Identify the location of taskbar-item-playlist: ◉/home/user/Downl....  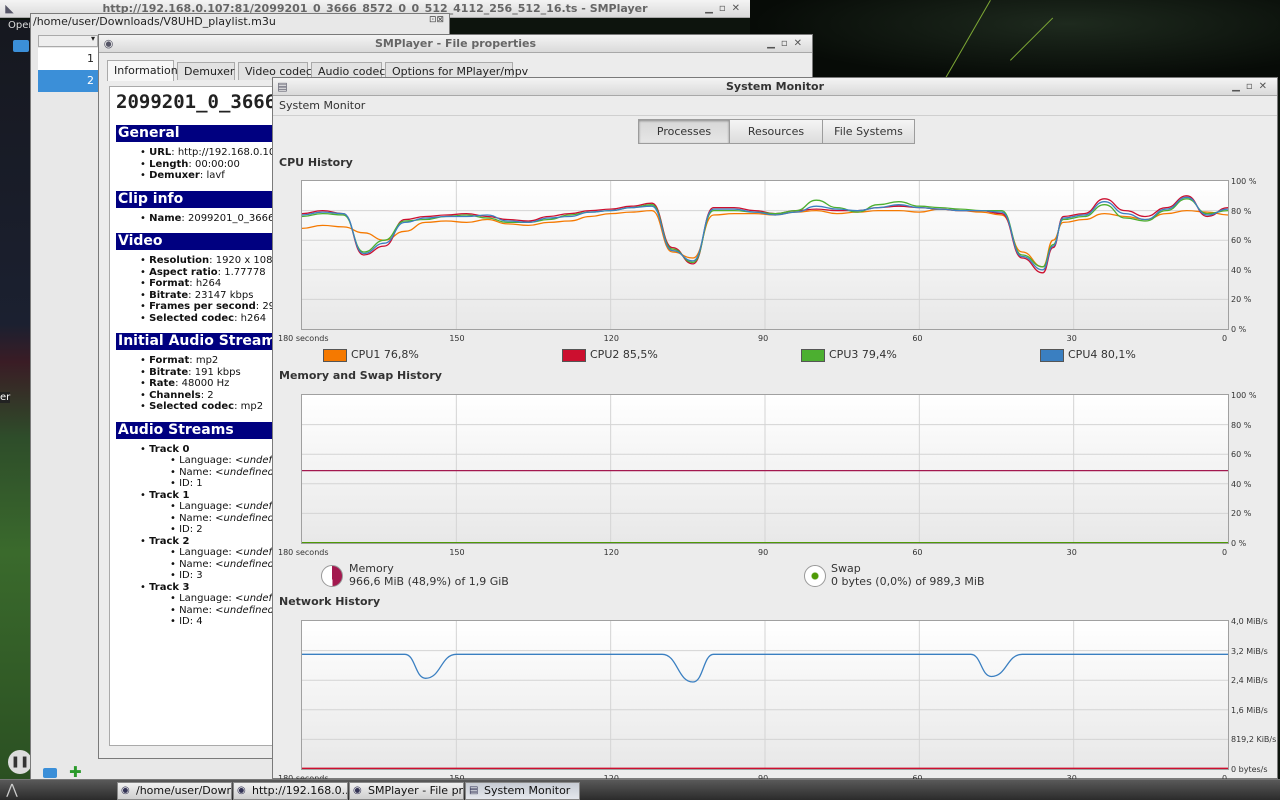
(174, 791).